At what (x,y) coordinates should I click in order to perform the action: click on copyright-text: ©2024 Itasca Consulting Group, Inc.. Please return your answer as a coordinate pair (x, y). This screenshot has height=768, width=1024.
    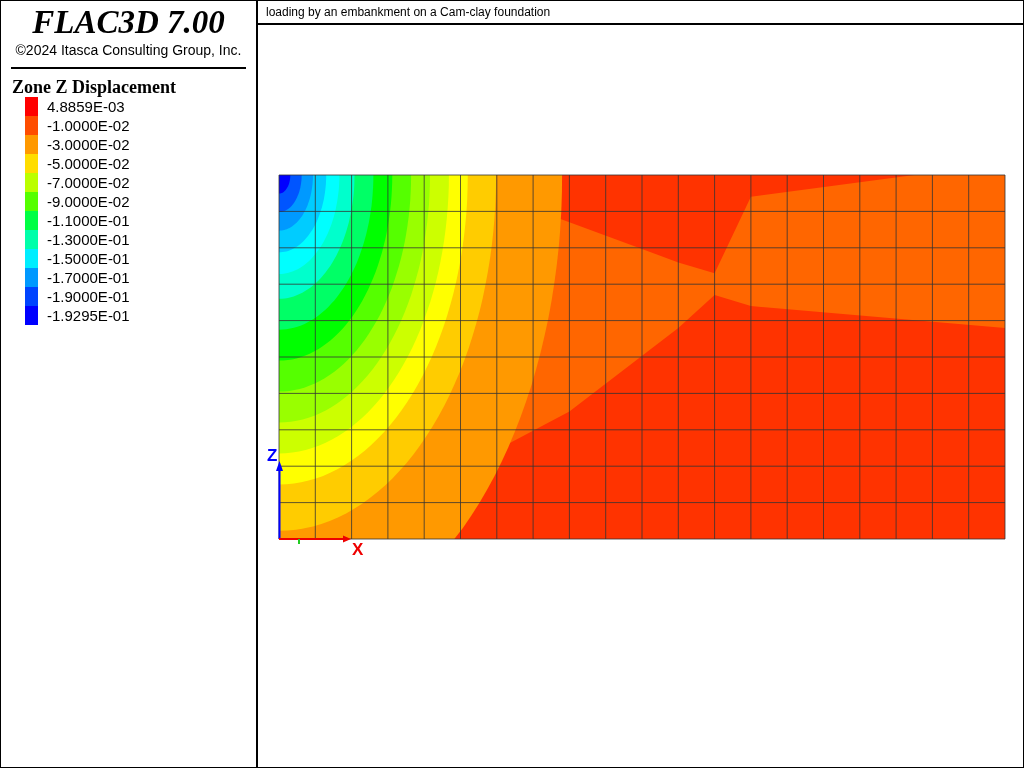
    Looking at the image, I should click on (128, 50).